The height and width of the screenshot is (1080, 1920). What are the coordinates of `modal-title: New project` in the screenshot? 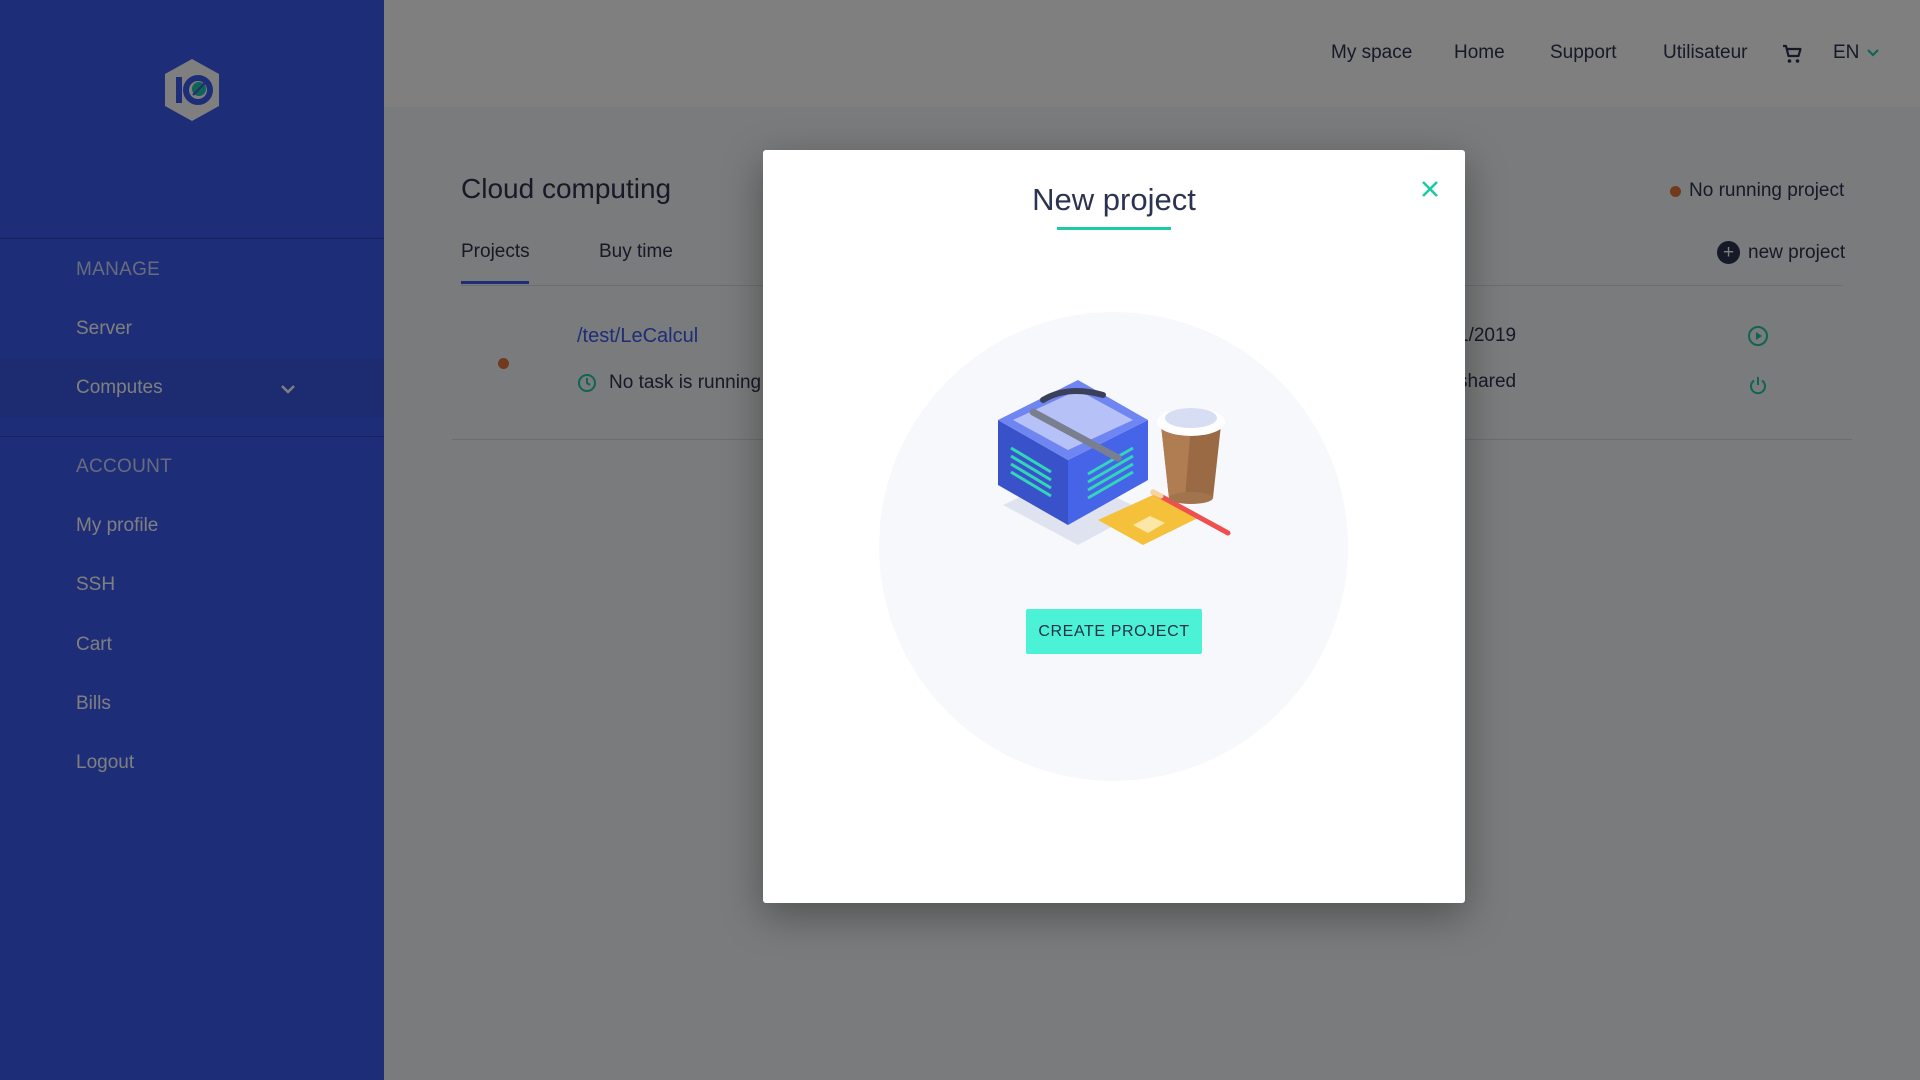 It's located at (1114, 199).